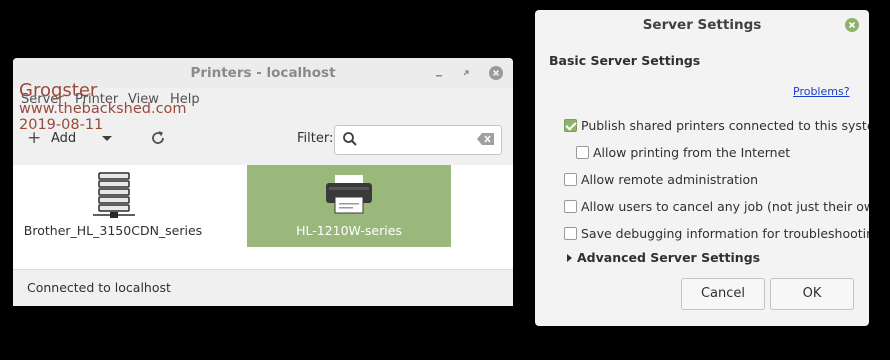 This screenshot has height=360, width=890. What do you see at coordinates (349, 230) in the screenshot?
I see `printer-name: HL-1210W-series` at bounding box center [349, 230].